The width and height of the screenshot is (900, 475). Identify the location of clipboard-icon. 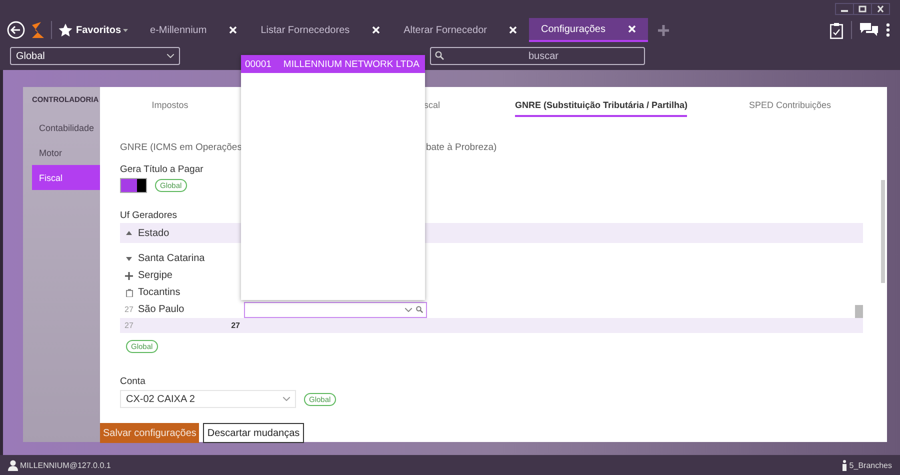
(836, 30).